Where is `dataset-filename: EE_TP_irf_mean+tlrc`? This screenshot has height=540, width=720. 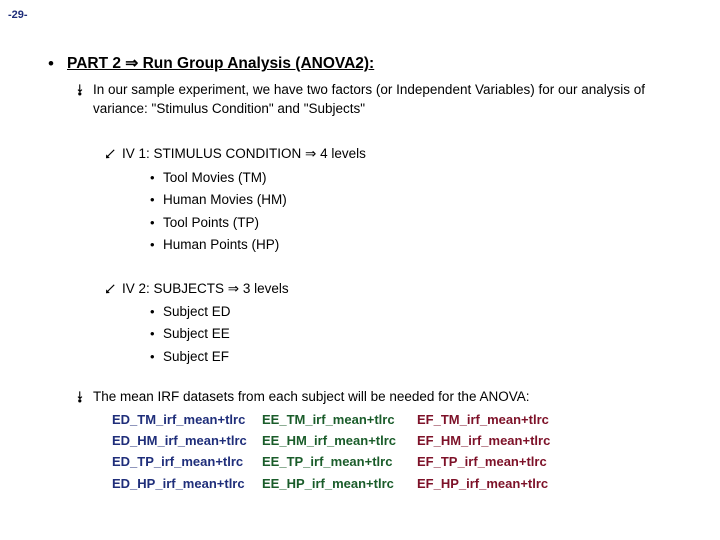
dataset-filename: EE_TP_irf_mean+tlrc is located at coordinates (327, 462).